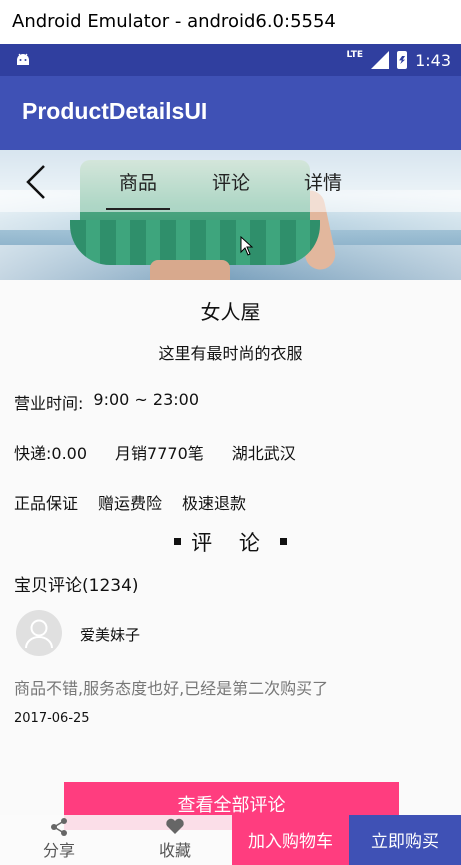 This screenshot has width=461, height=865. What do you see at coordinates (433, 60) in the screenshot?
I see `clock: 1:43` at bounding box center [433, 60].